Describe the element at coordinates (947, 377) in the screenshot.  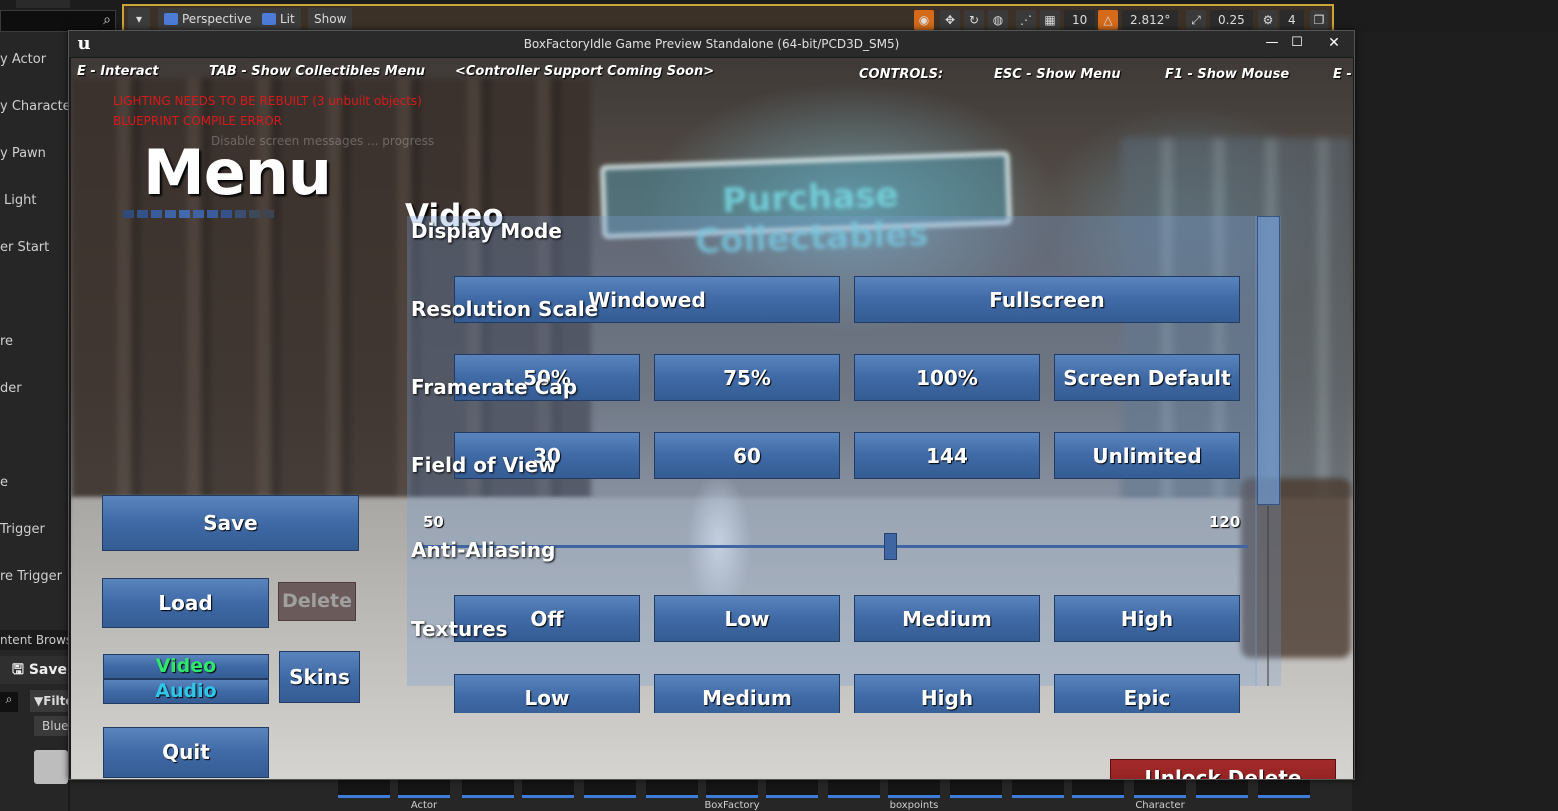
I see `resolution-scale-option: 100%` at that location.